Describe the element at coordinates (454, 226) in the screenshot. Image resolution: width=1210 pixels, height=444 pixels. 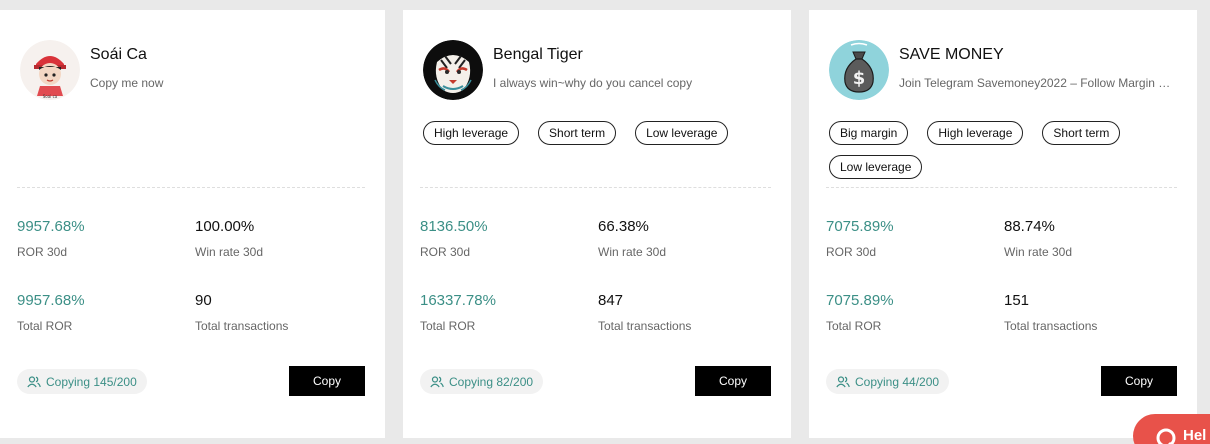
I see `ror-30d-value: 8136.50%` at that location.